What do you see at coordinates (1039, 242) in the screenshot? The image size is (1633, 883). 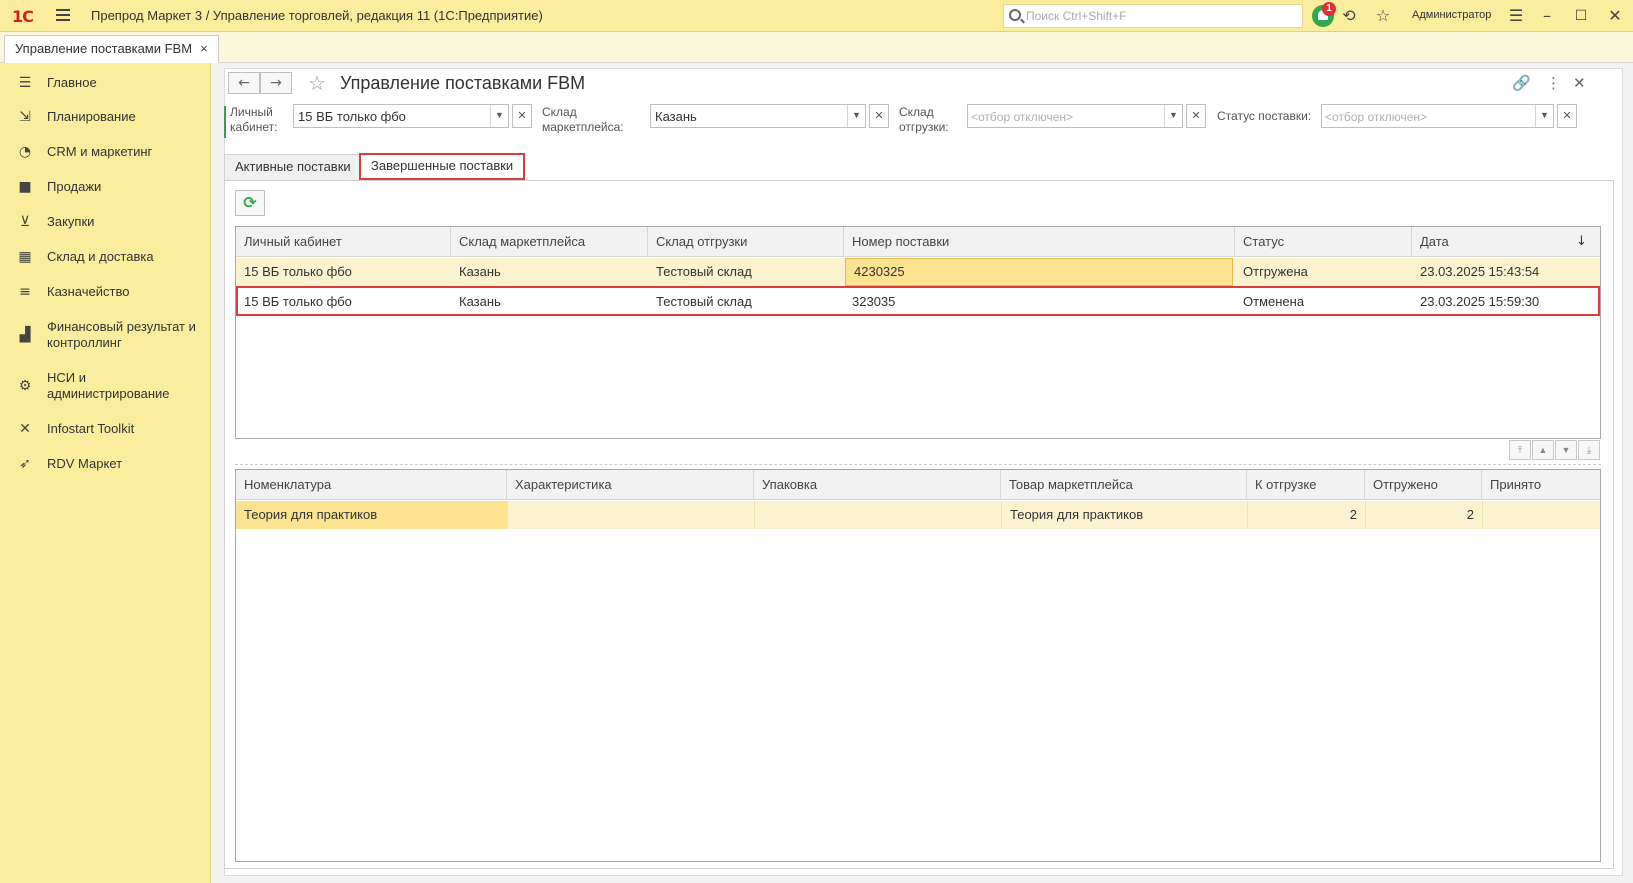 I see `col-shipment-number: Номер поставки` at bounding box center [1039, 242].